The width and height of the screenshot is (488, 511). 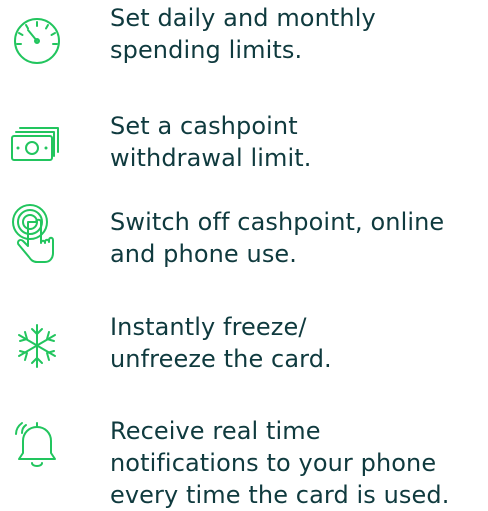 What do you see at coordinates (273, 463) in the screenshot?
I see `feature-line: notifications to your phone` at bounding box center [273, 463].